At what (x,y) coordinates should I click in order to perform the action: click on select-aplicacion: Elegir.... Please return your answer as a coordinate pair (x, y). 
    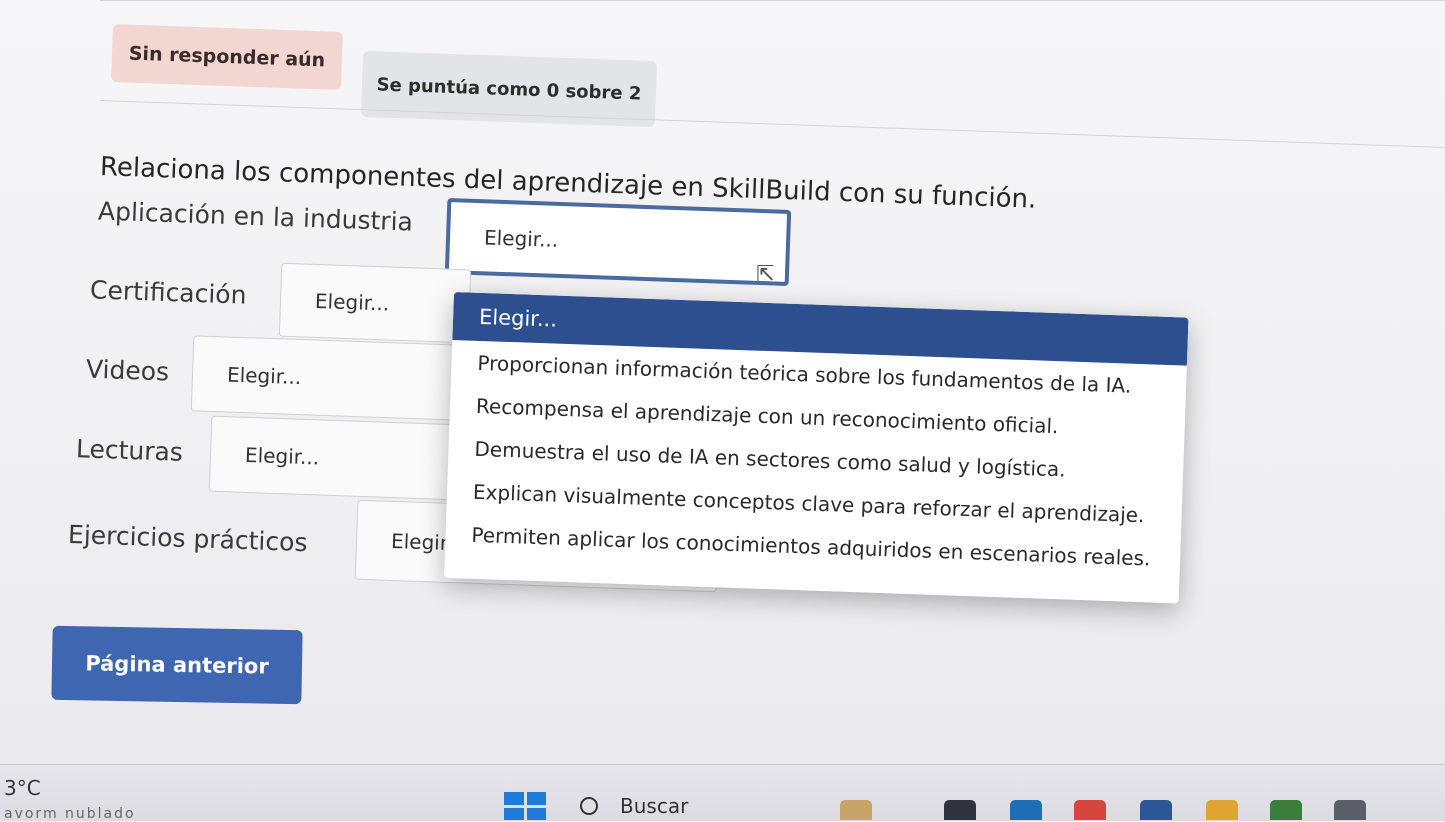
    Looking at the image, I should click on (618, 242).